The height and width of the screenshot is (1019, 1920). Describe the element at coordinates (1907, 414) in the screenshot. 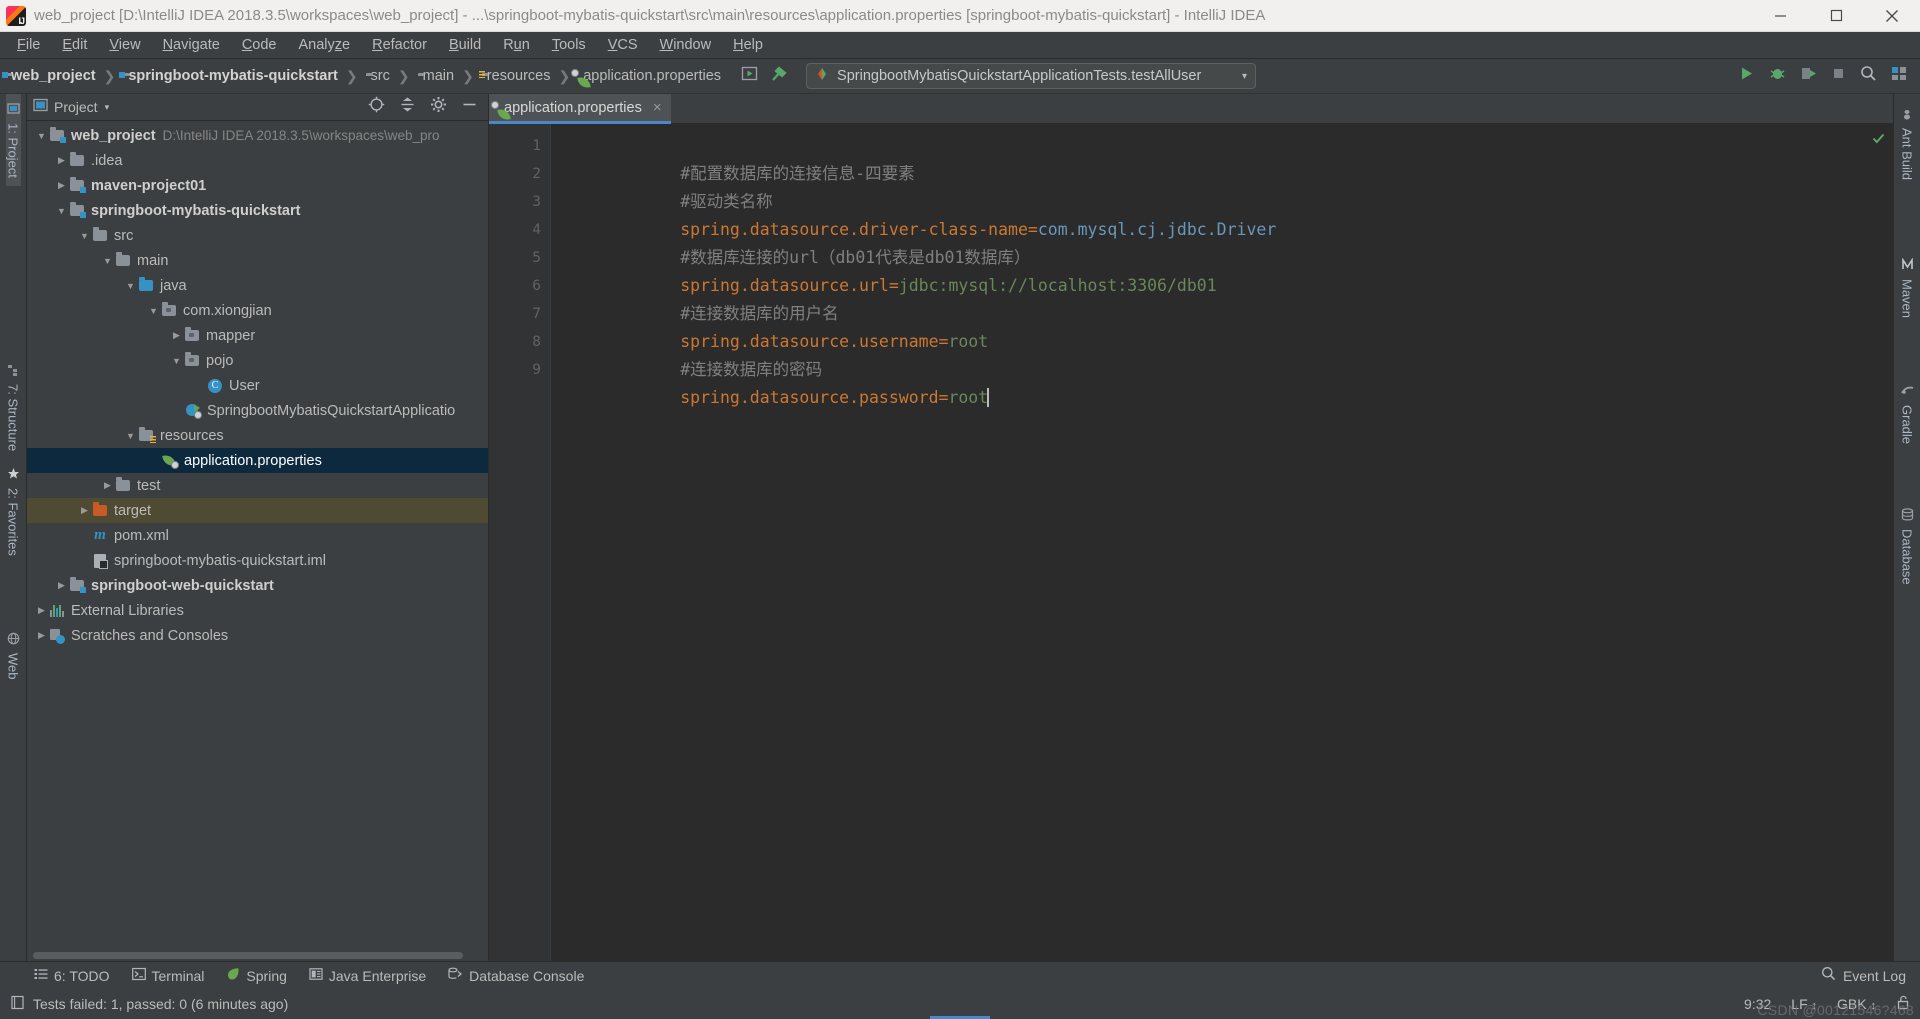

I see `sidebar-item-gradle-tab: Gradle` at that location.